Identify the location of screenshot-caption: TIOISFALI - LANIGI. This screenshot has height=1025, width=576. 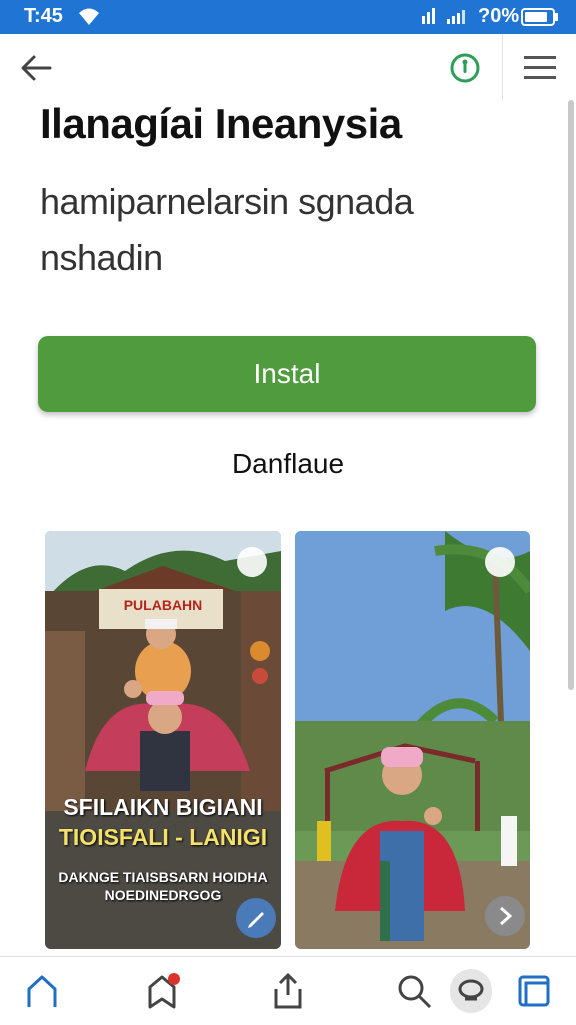
(163, 837).